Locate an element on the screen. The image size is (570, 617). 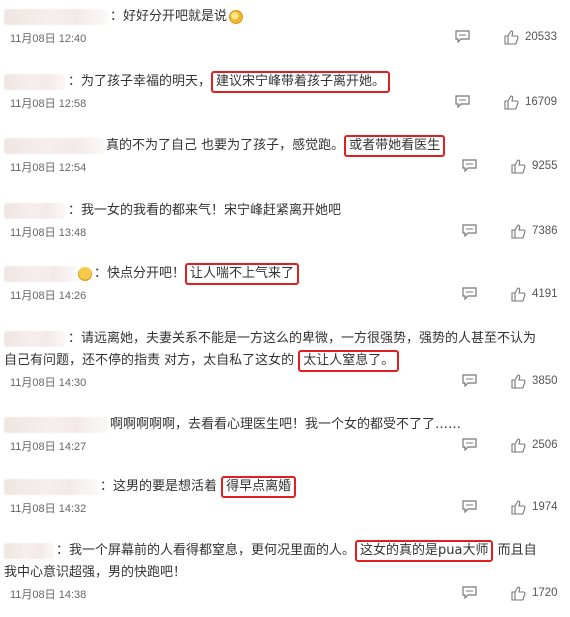
comment-text: ：这男的要是想活着 is located at coordinates (159, 486).